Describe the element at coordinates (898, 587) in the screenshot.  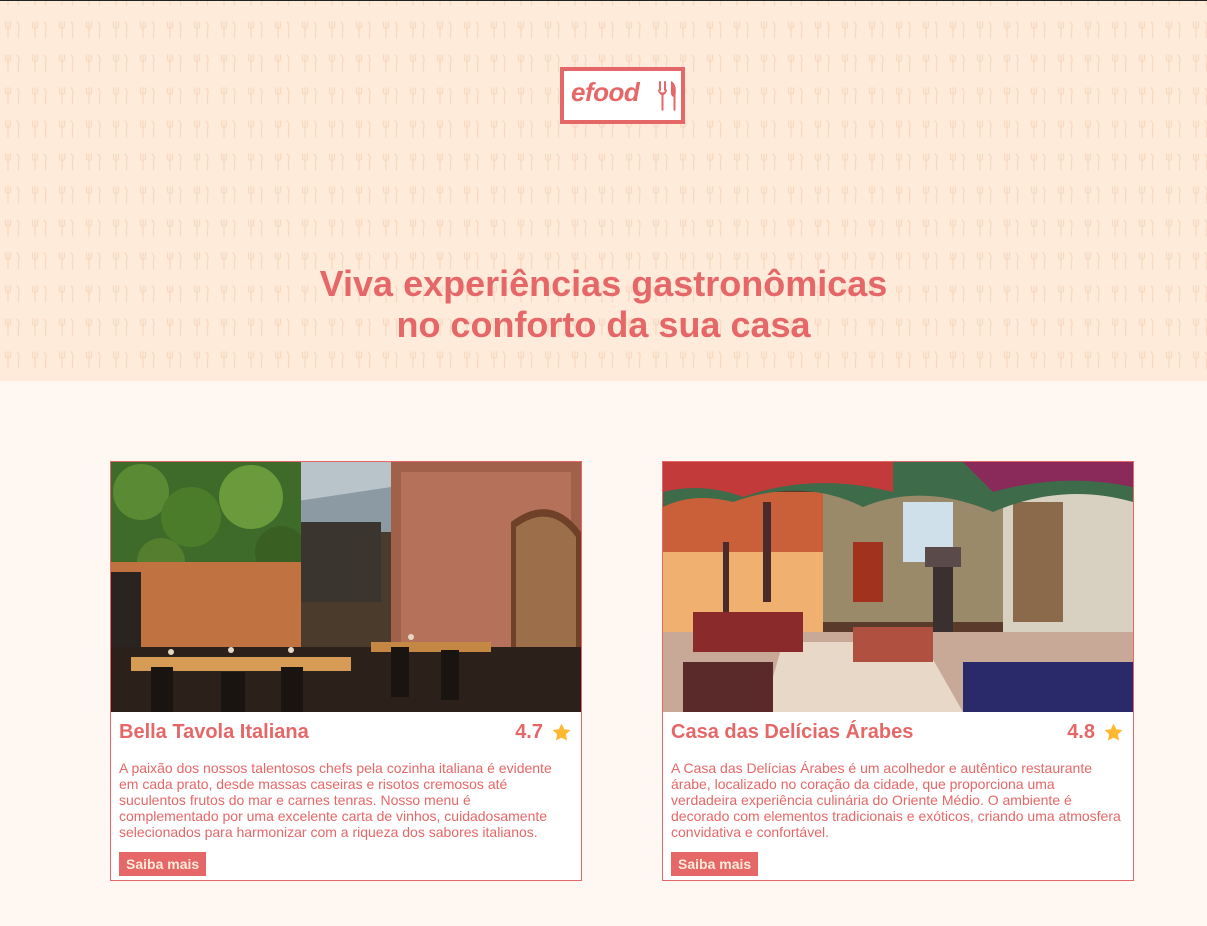
I see `restaurant-photo-arabic` at that location.